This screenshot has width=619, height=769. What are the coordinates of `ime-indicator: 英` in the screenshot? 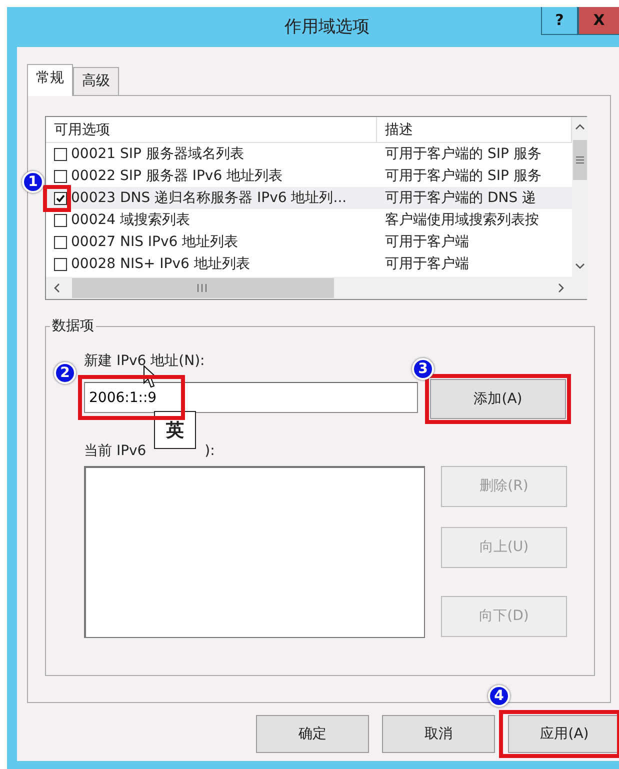 It's located at (175, 430).